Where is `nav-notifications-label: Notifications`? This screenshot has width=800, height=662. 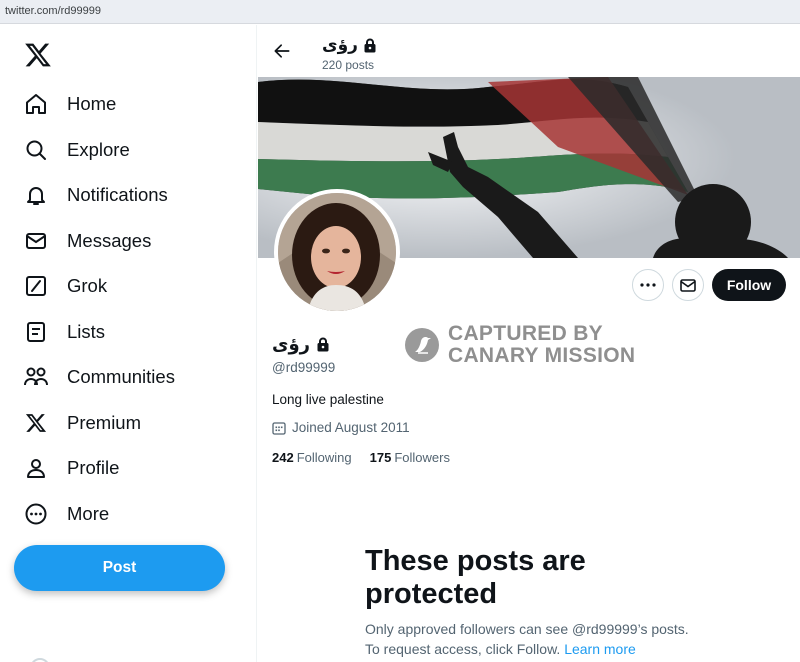 nav-notifications-label: Notifications is located at coordinates (117, 194).